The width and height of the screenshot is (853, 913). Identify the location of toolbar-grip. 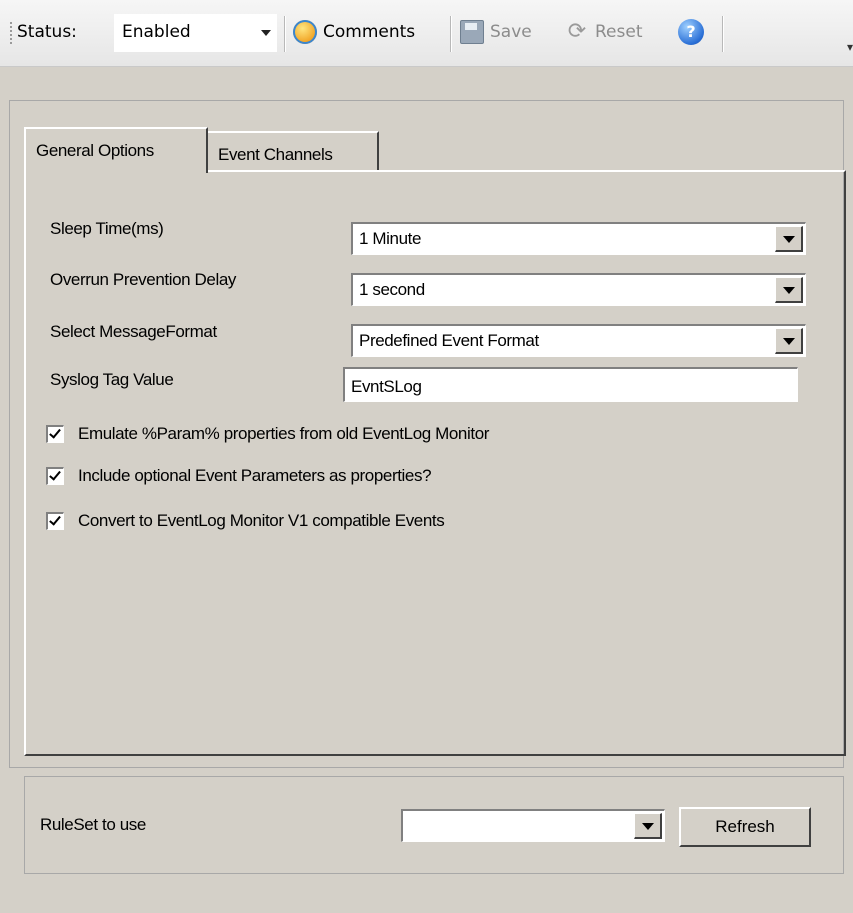
(11, 34).